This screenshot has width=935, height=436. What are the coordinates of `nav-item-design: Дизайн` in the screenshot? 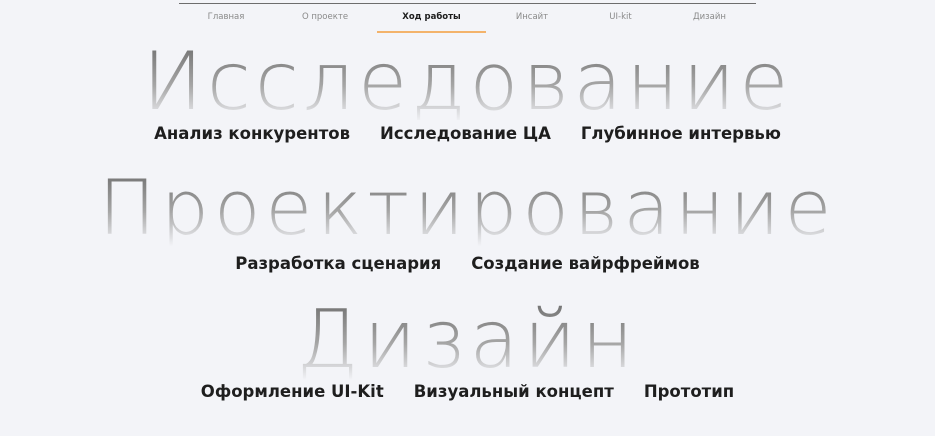 It's located at (709, 18).